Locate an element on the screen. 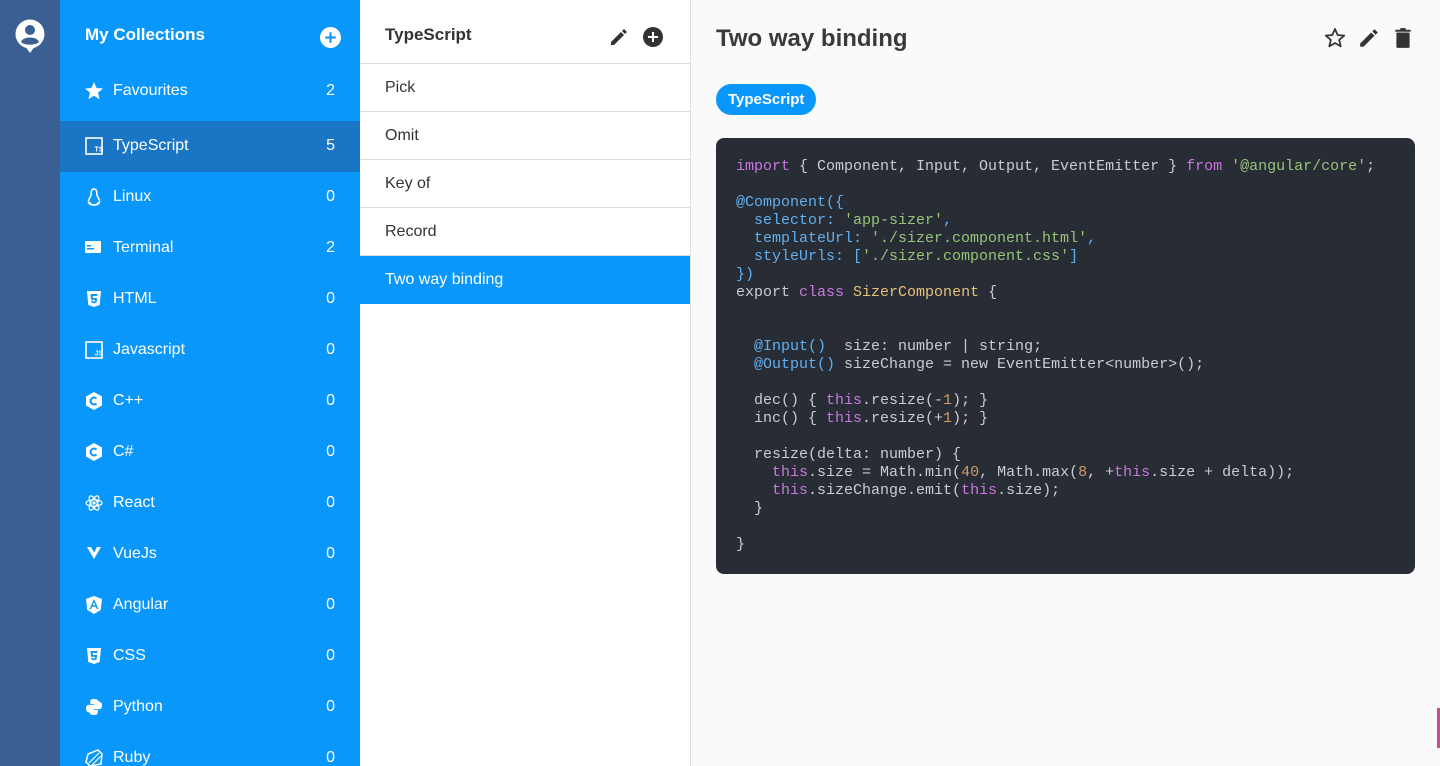  sidebar-item-css: CSS 0 is located at coordinates (210, 656).